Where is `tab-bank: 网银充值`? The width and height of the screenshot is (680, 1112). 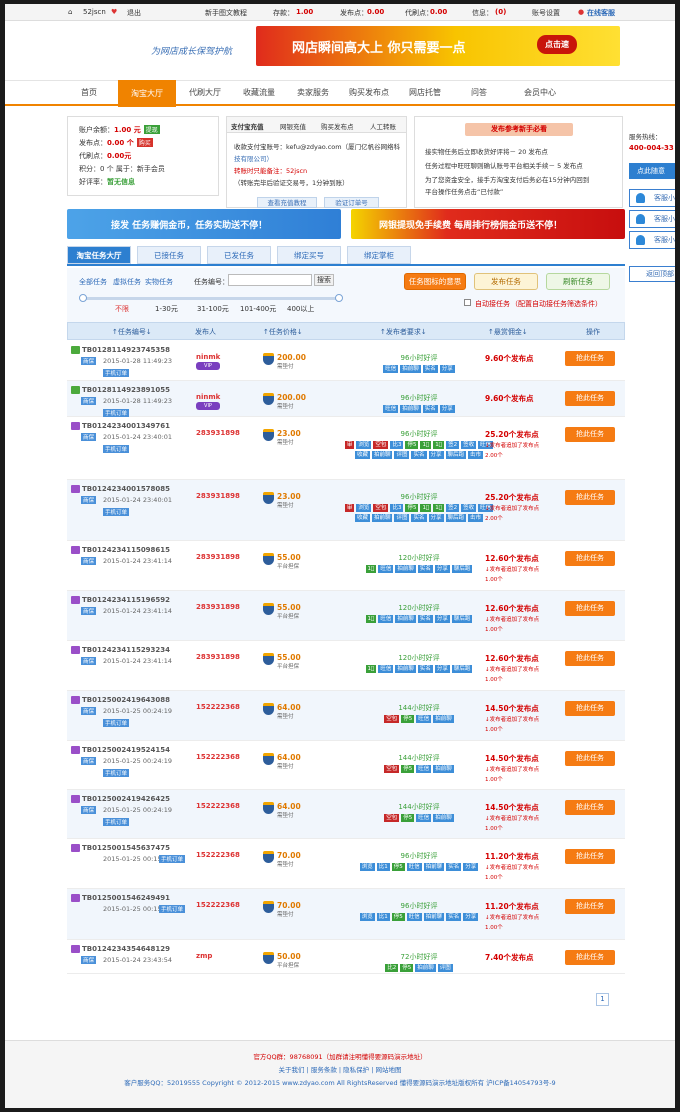 tab-bank: 网银充值 is located at coordinates (293, 126).